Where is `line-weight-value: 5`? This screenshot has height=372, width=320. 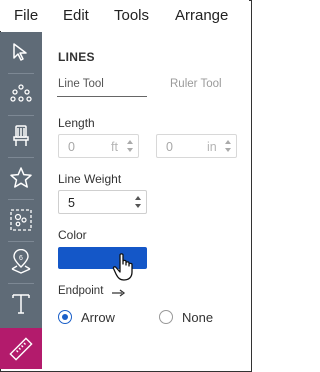
line-weight-value: 5 is located at coordinates (71, 203).